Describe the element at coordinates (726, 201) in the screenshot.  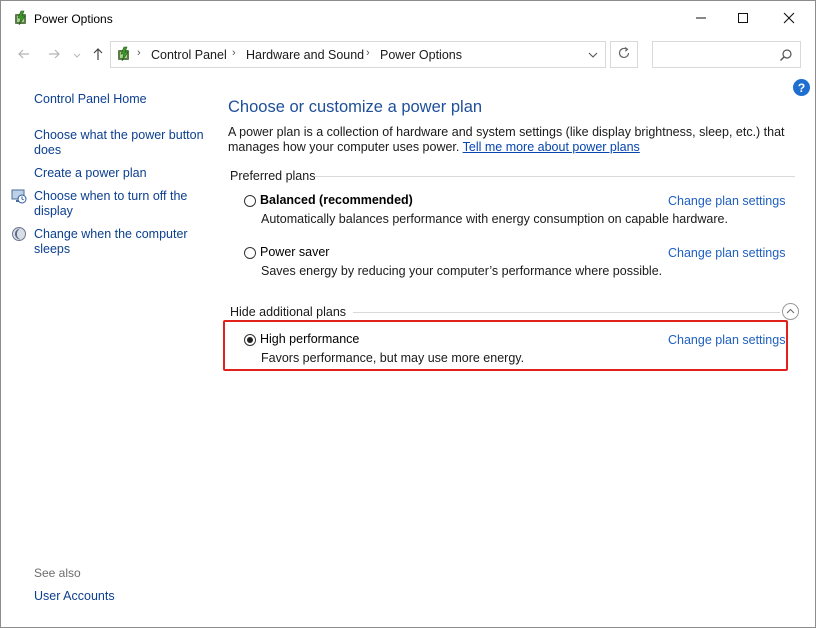
I see `change-plan-settings-balanced: Change plan settings` at that location.